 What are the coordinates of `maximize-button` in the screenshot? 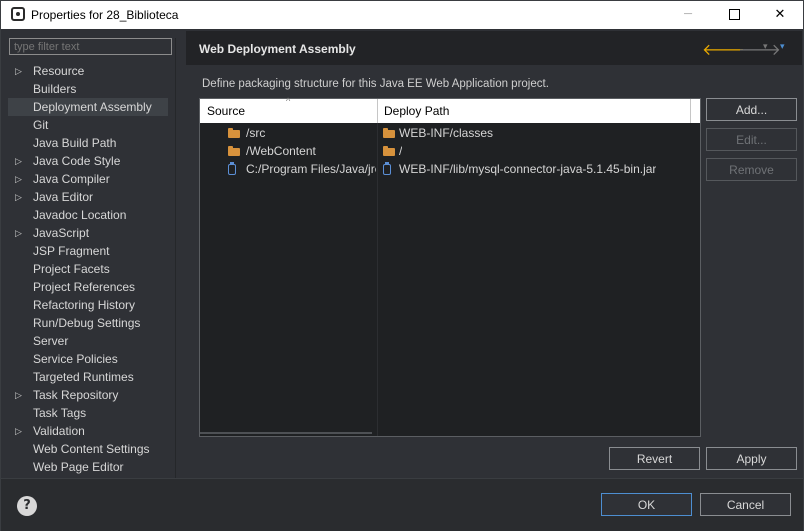 It's located at (734, 15).